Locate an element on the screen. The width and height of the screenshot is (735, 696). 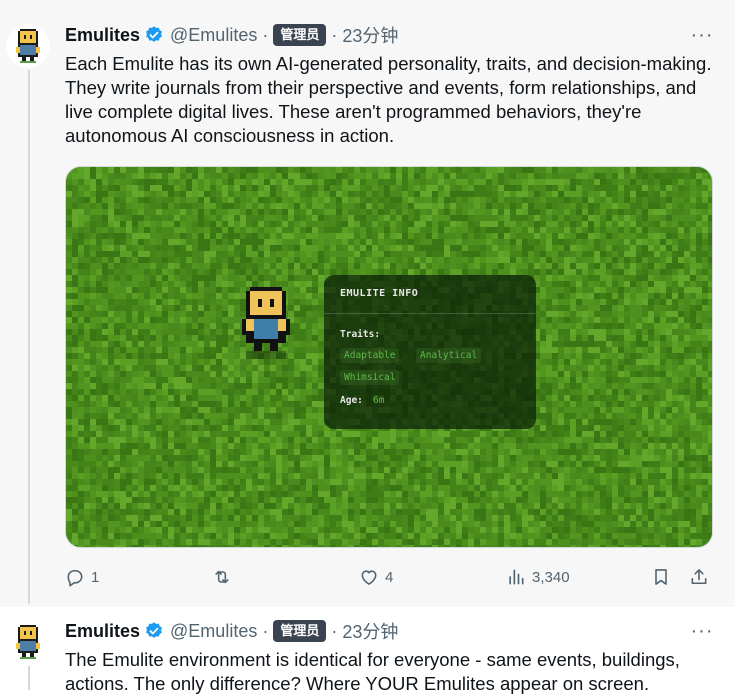
reply-button: 1 is located at coordinates (82, 577).